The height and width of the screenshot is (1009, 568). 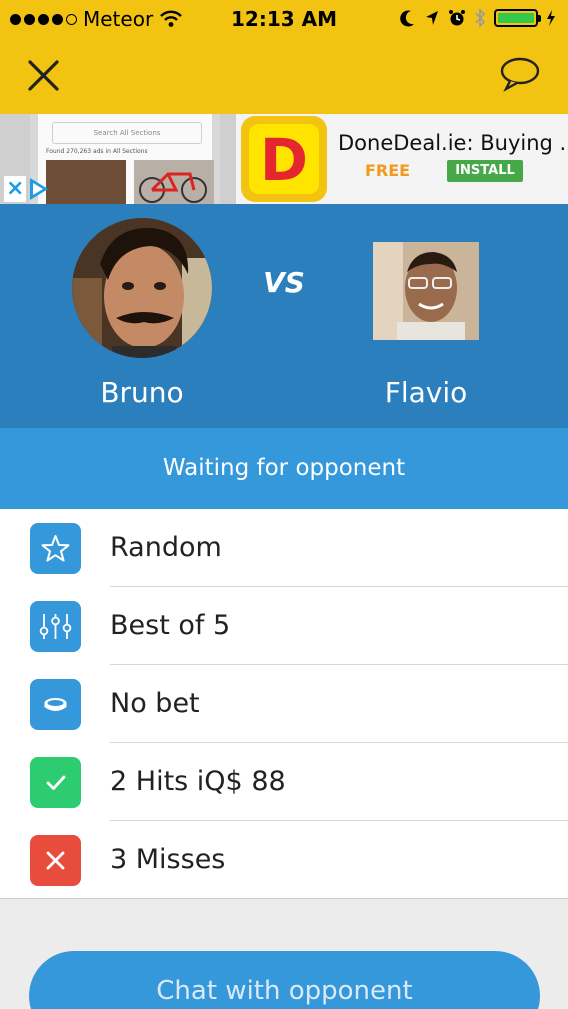 I want to click on sliders-icon, so click(x=55, y=626).